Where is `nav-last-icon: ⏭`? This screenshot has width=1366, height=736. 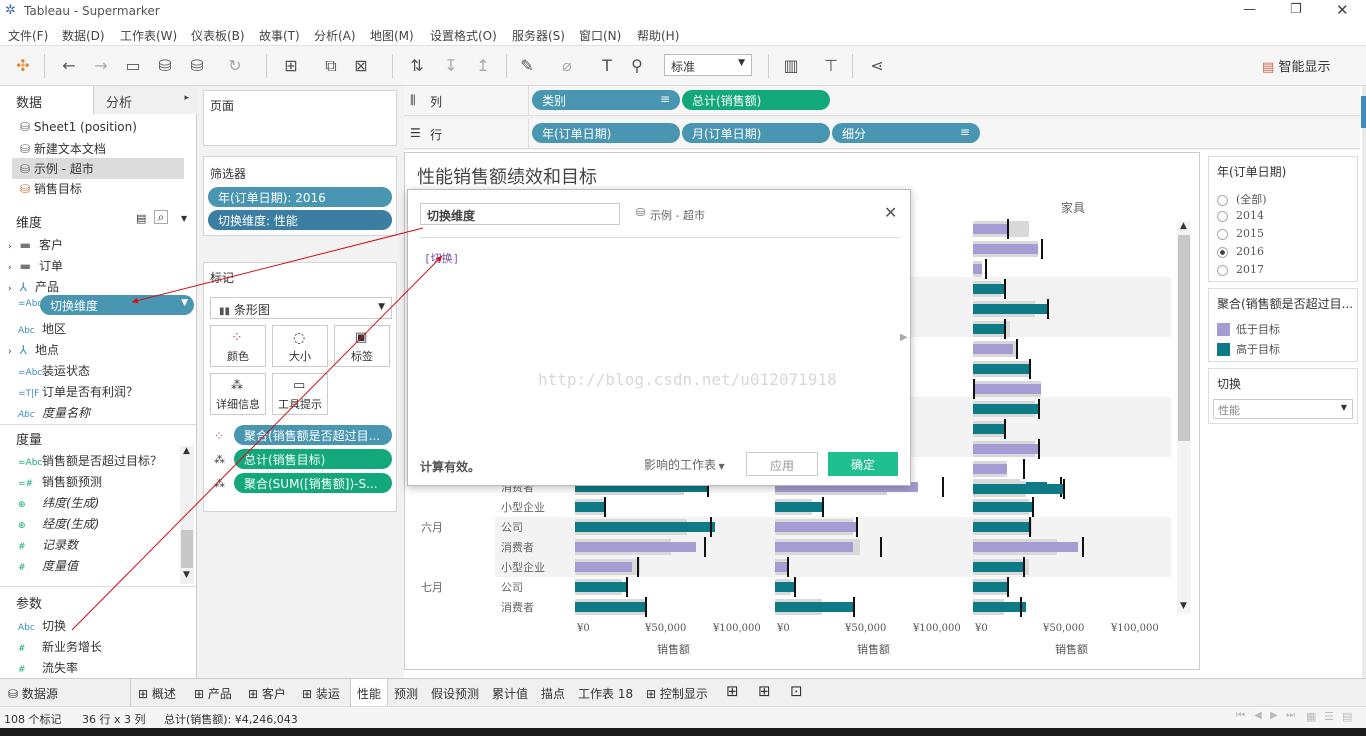 nav-last-icon: ⏭ is located at coordinates (1290, 715).